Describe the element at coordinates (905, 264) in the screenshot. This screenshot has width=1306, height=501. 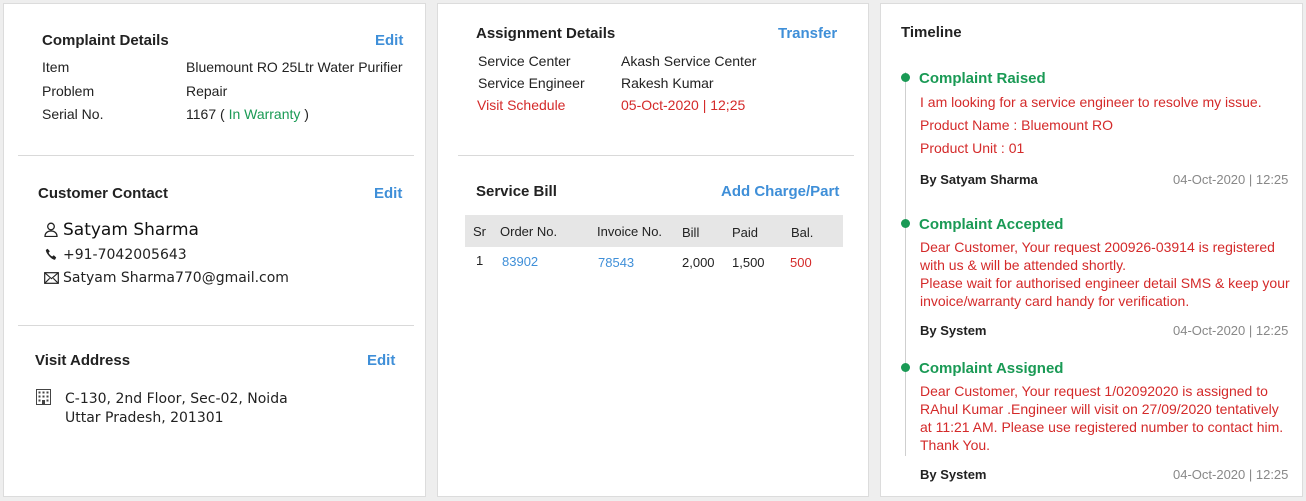
I see `timeline-line` at that location.